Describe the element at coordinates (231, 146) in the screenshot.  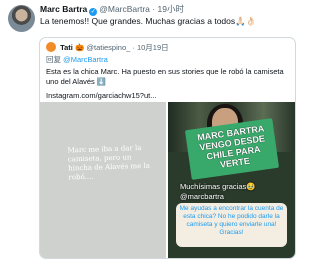
I see `sign-text: MARC BARTRA VENGO DESDE CHILE PARA VERTE` at that location.